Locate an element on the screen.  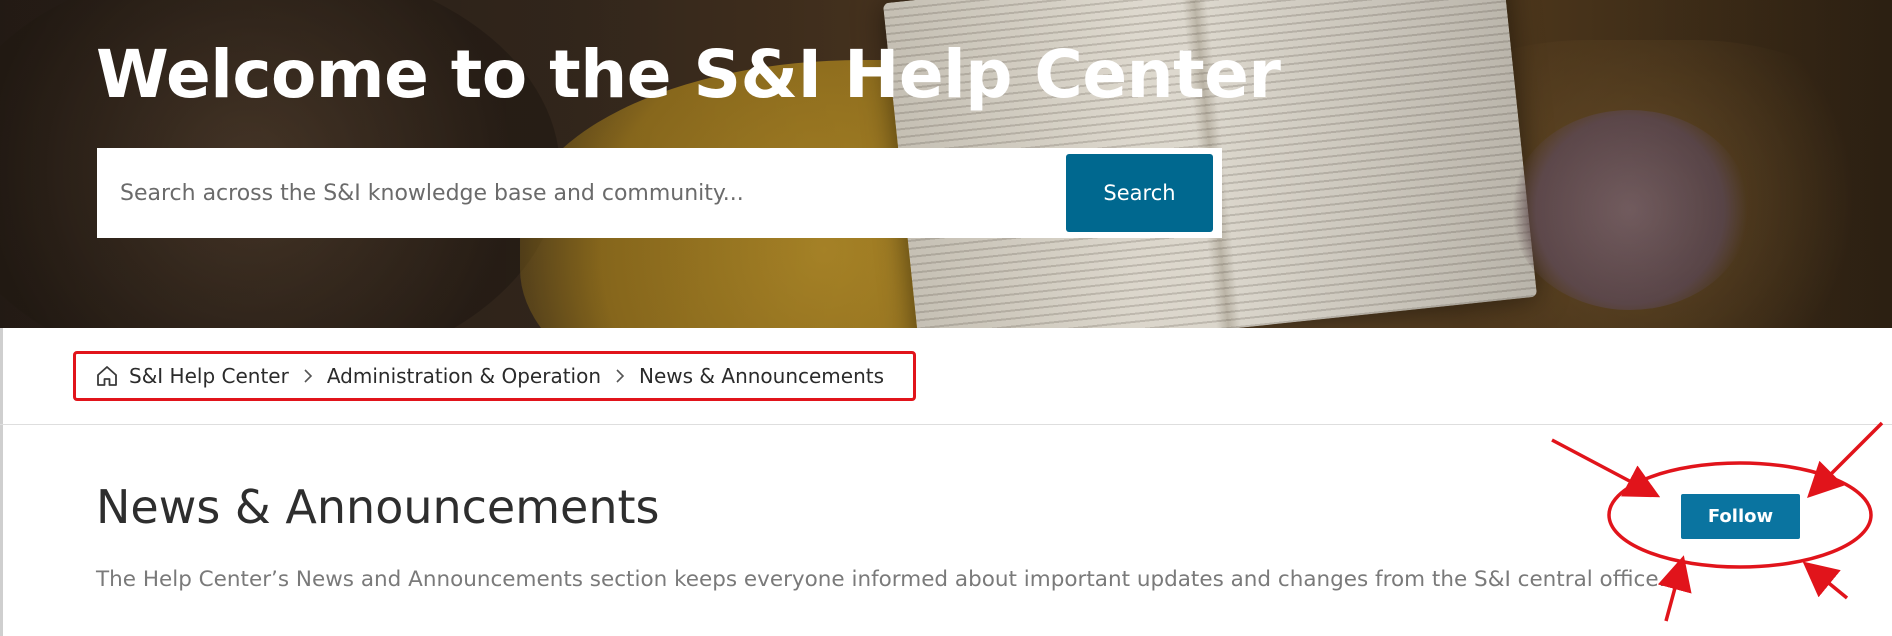
search-button: Search is located at coordinates (1139, 193).